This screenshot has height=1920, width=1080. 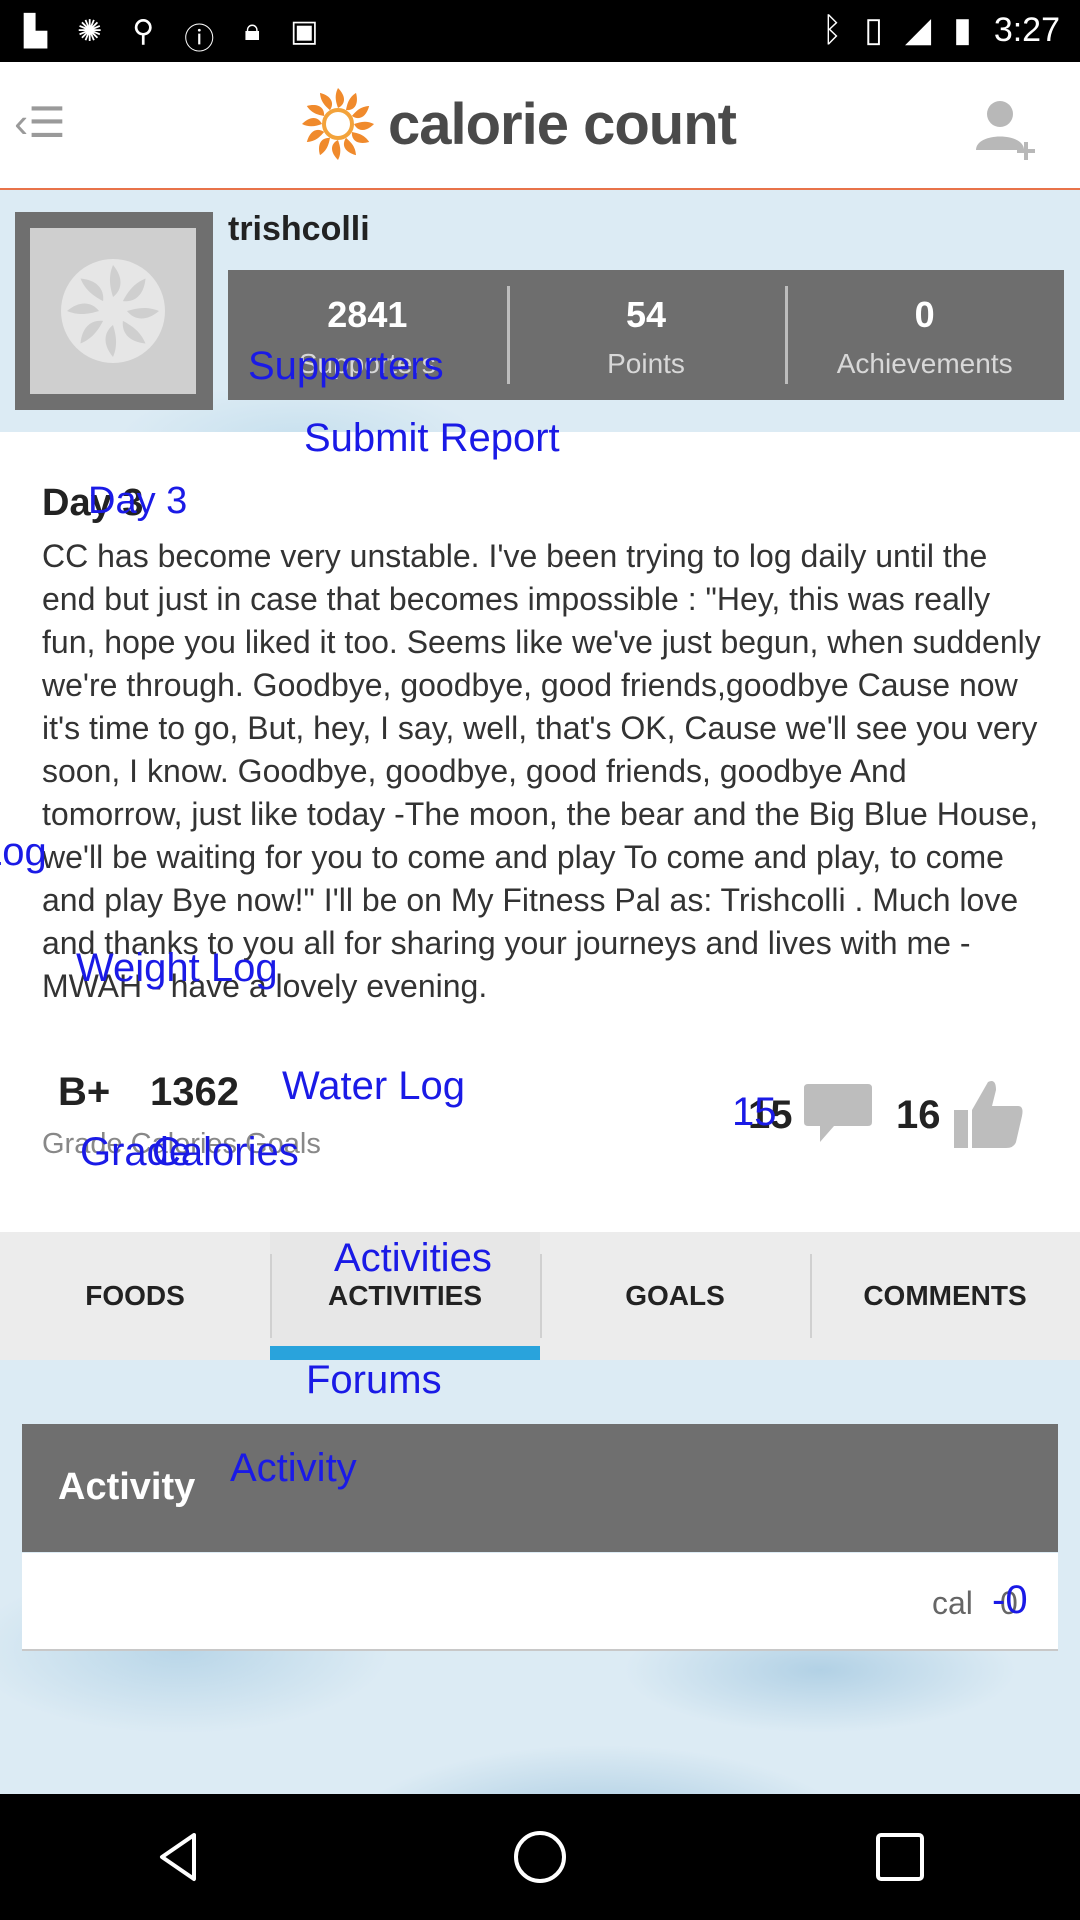 What do you see at coordinates (924, 363) in the screenshot?
I see `stat-label: Achievements` at bounding box center [924, 363].